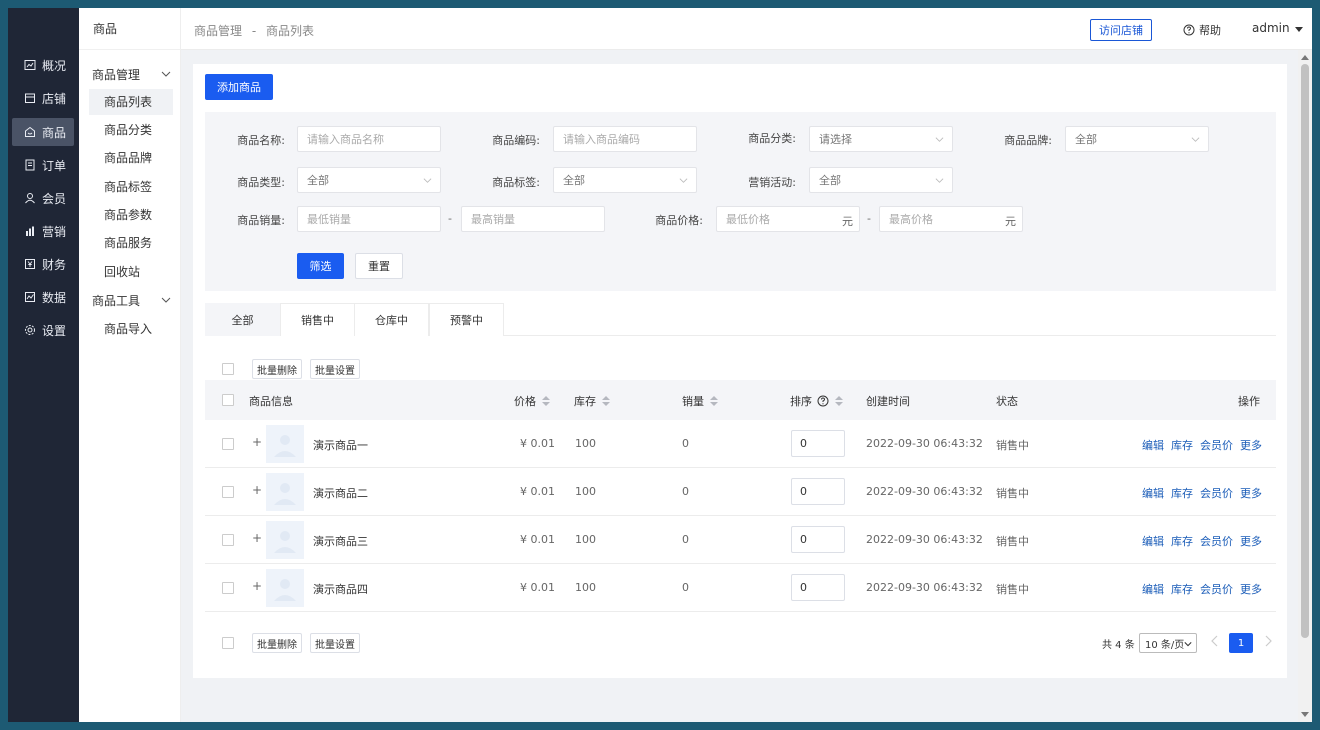 The width and height of the screenshot is (1320, 730). What do you see at coordinates (340, 589) in the screenshot?
I see `goods-name: 演示商品四` at bounding box center [340, 589].